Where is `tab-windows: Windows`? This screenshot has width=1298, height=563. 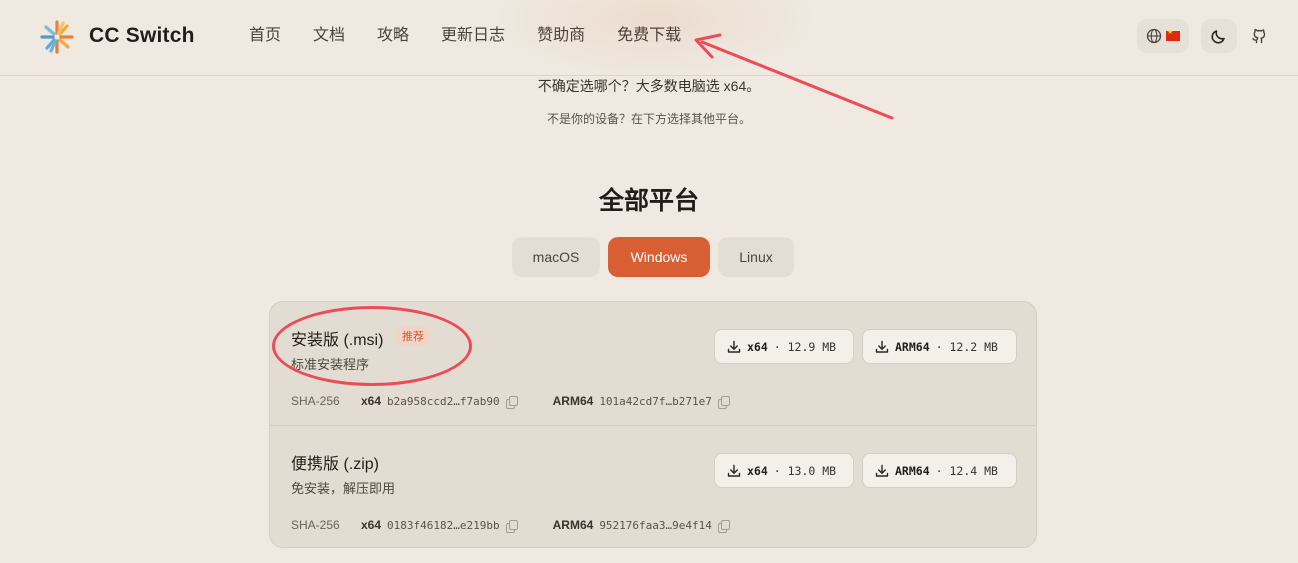 tab-windows: Windows is located at coordinates (659, 257).